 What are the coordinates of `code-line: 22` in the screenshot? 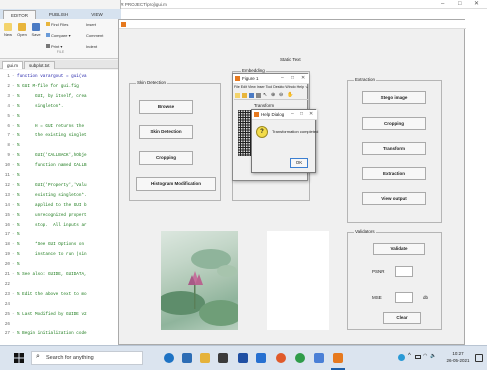 It's located at (60, 284).